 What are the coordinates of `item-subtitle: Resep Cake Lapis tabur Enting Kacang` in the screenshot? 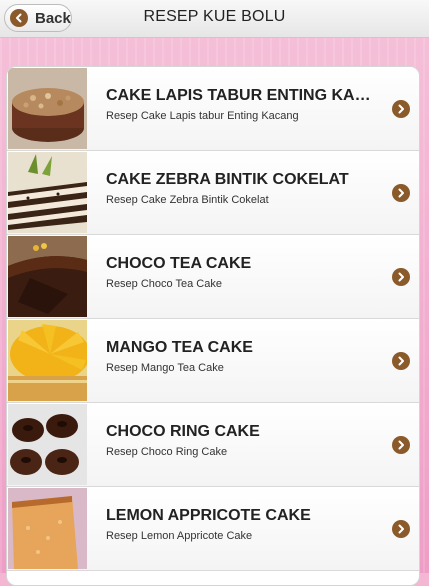 It's located at (202, 116).